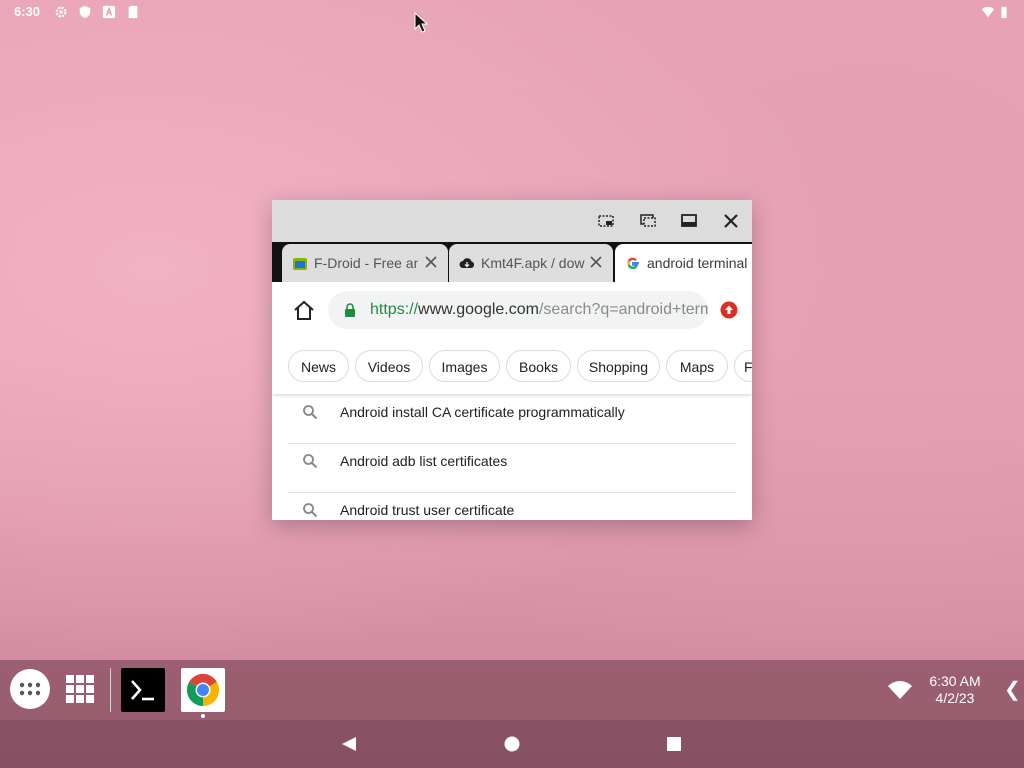 The width and height of the screenshot is (1024, 768). I want to click on related-search-text: Android adb list certificates, so click(424, 461).